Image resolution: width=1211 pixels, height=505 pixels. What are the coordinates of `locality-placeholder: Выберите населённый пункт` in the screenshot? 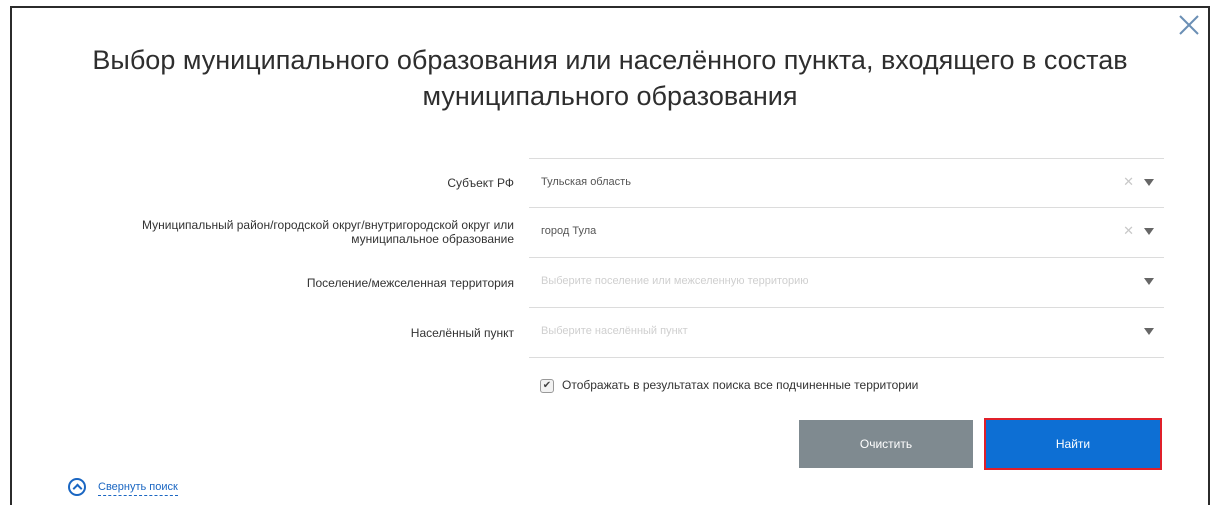 It's located at (614, 331).